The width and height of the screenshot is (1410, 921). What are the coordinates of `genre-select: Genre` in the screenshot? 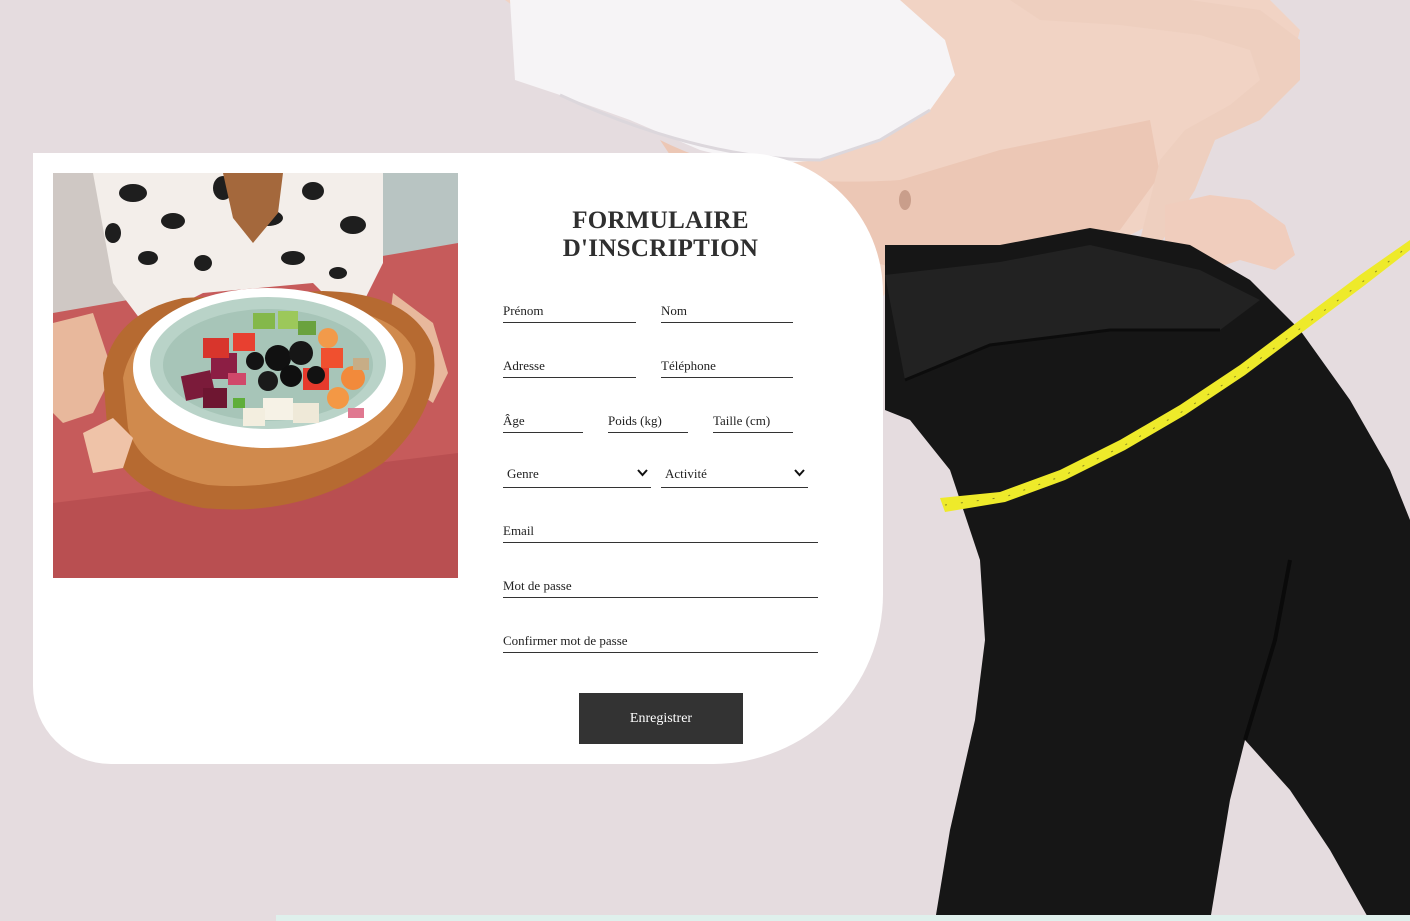 It's located at (577, 475).